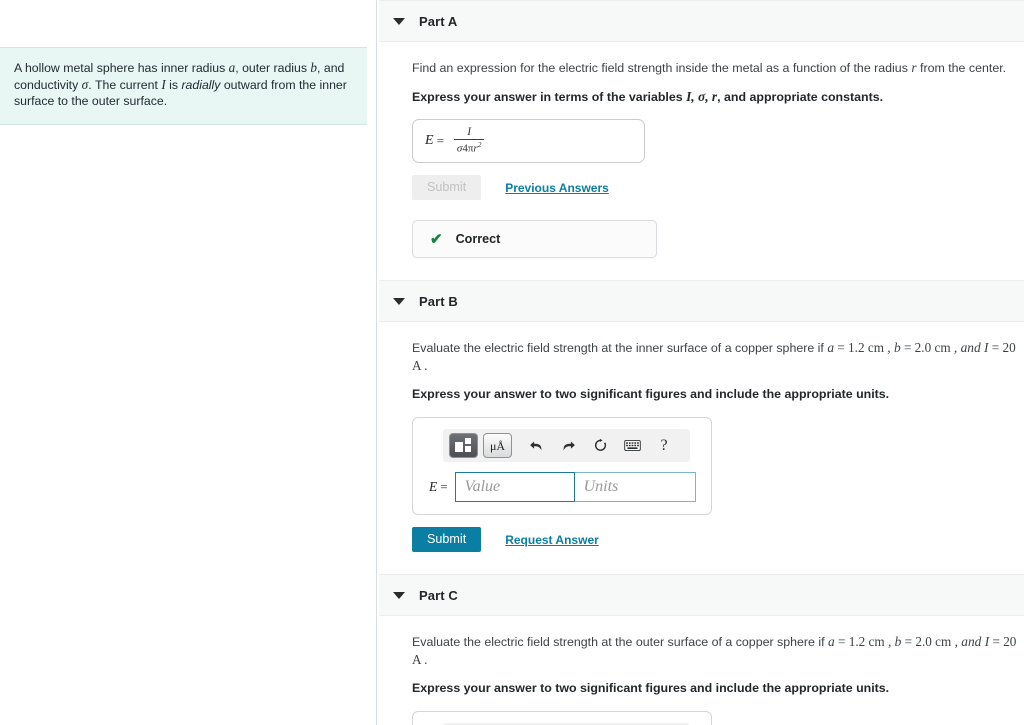 This screenshot has width=1024, height=725. I want to click on template-icon-button, so click(463, 445).